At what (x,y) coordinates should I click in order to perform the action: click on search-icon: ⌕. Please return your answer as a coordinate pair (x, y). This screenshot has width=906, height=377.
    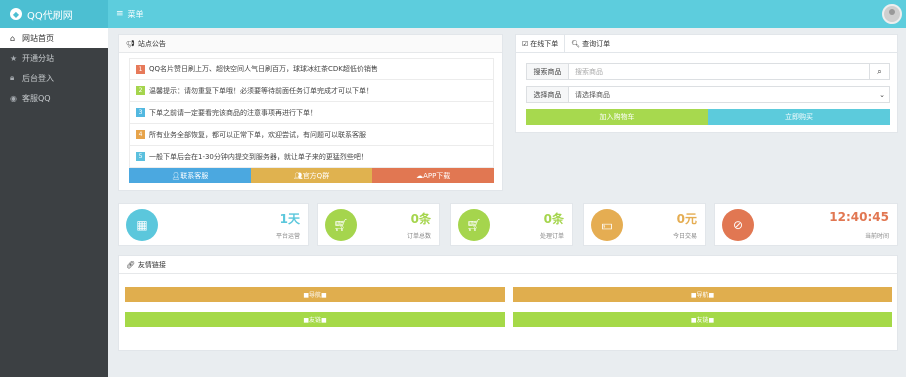
    Looking at the image, I should click on (879, 71).